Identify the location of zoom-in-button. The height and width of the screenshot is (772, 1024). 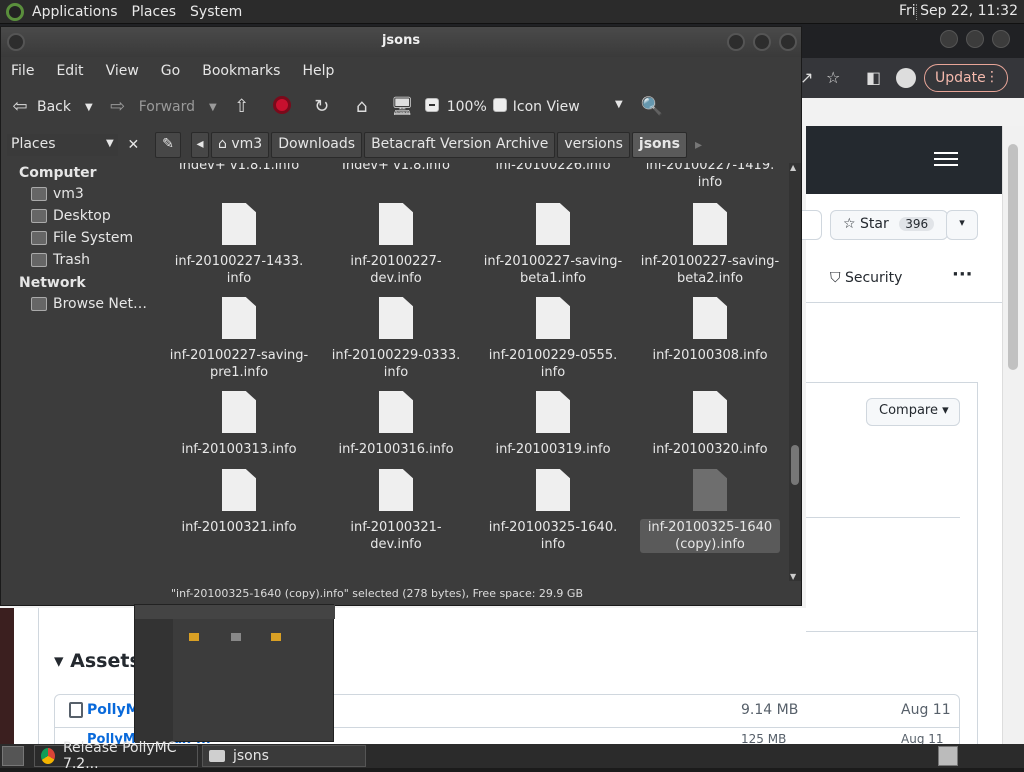
(499, 107).